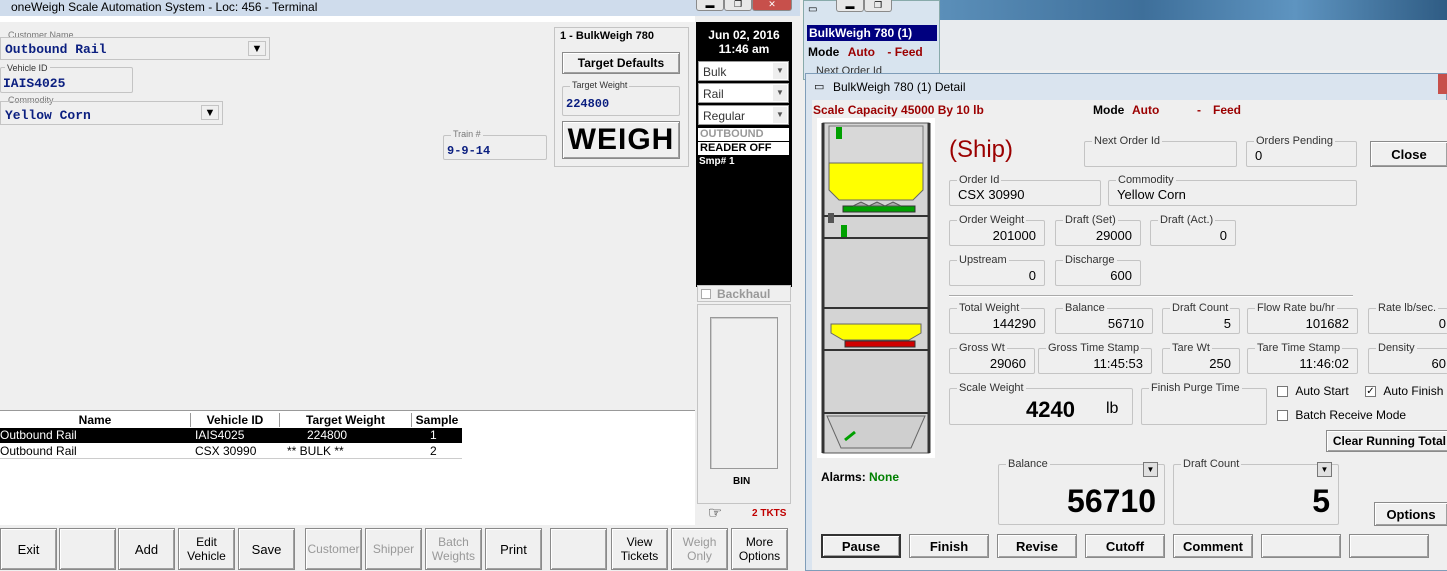  Describe the element at coordinates (1204, 403) in the screenshot. I see `finish-purge-field: Finish Purge Time` at that location.